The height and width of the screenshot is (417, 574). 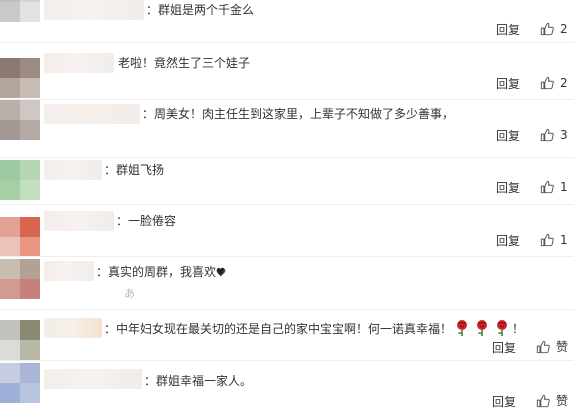 I want to click on comment-item: ：中年妇女现在最关切的还是自己的家中宝宝啊！何一诺真幸福！ ！ 回复 赞, so click(x=287, y=335).